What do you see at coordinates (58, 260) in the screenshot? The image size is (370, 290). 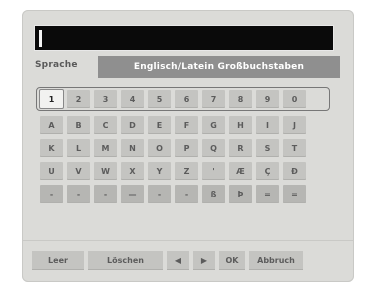 I see `space-button: Leer` at bounding box center [58, 260].